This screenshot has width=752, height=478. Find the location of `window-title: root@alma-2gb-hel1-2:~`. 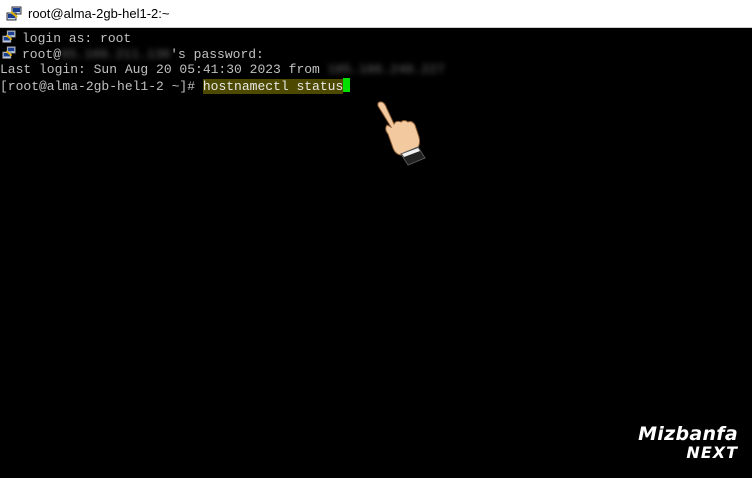

window-title: root@alma-2gb-hel1-2:~ is located at coordinates (99, 13).